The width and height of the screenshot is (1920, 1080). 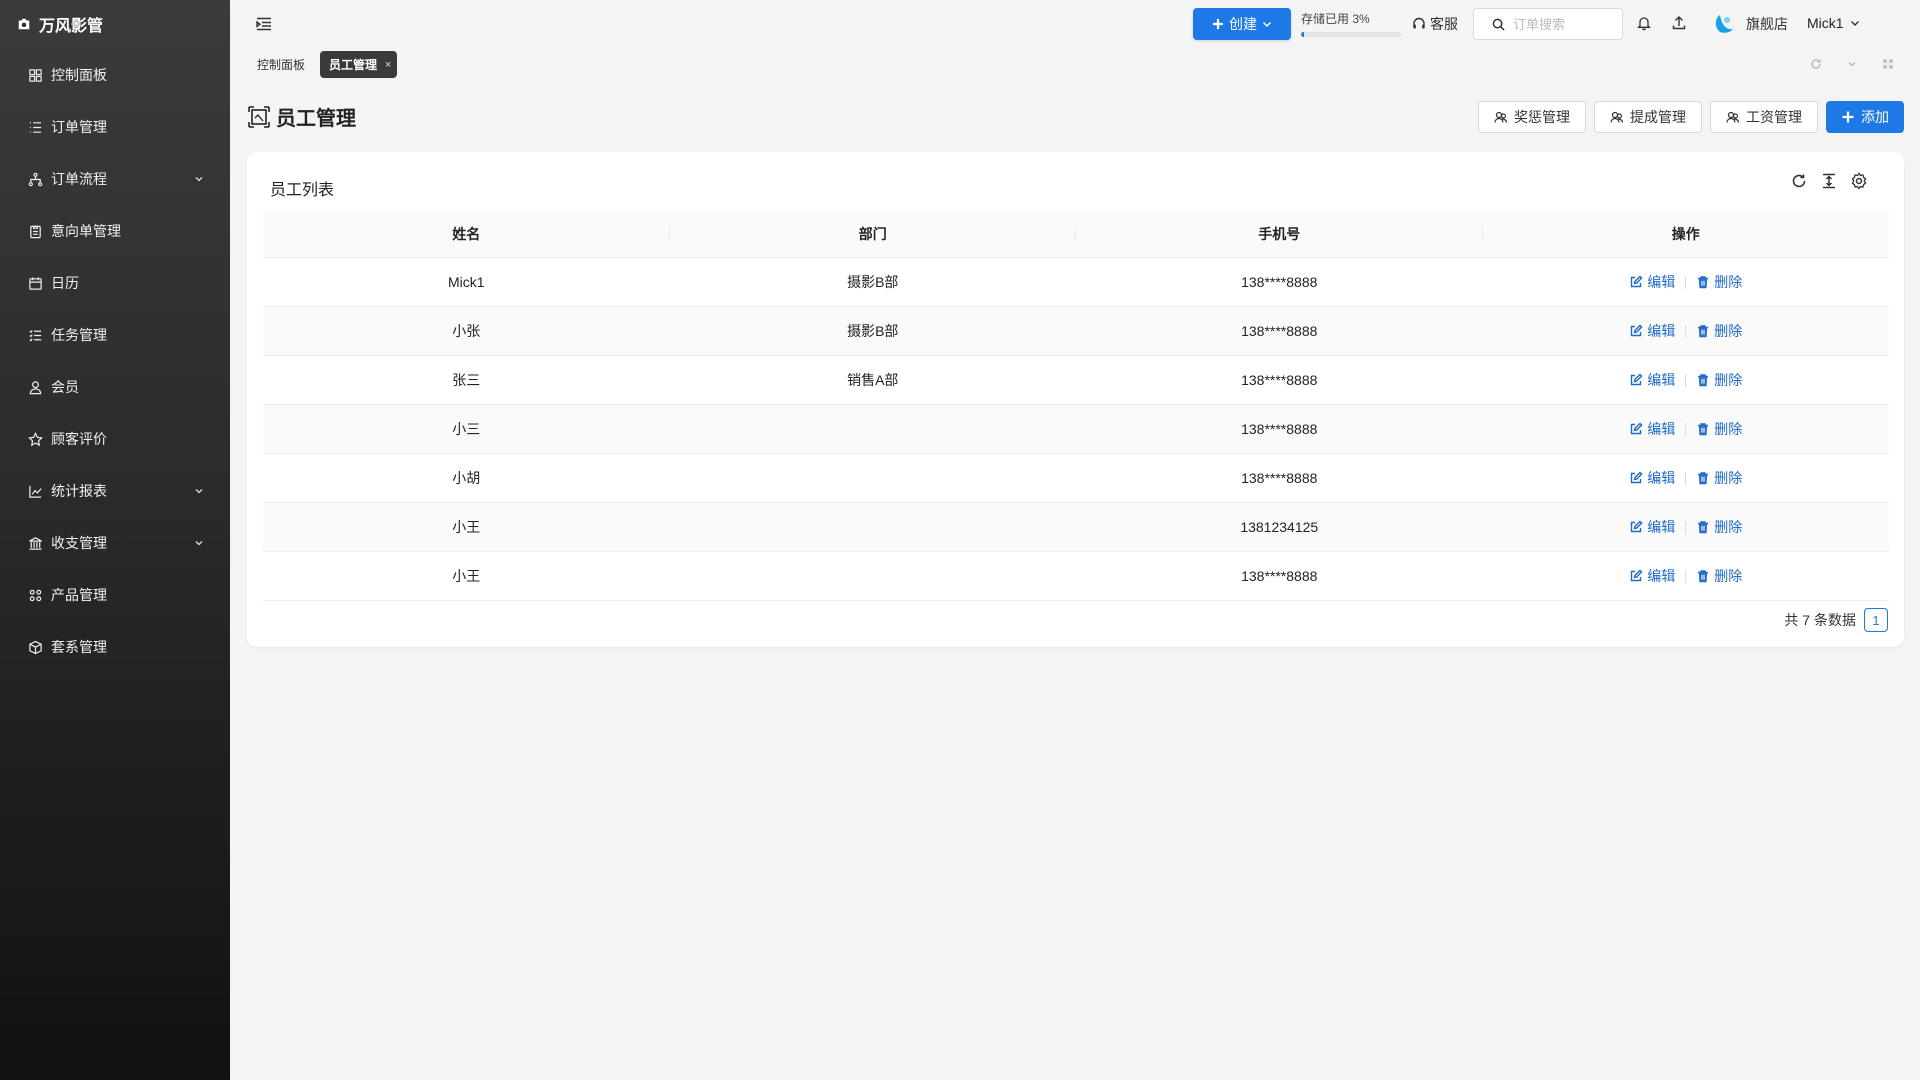 I want to click on order-search-input, so click(x=1563, y=24).